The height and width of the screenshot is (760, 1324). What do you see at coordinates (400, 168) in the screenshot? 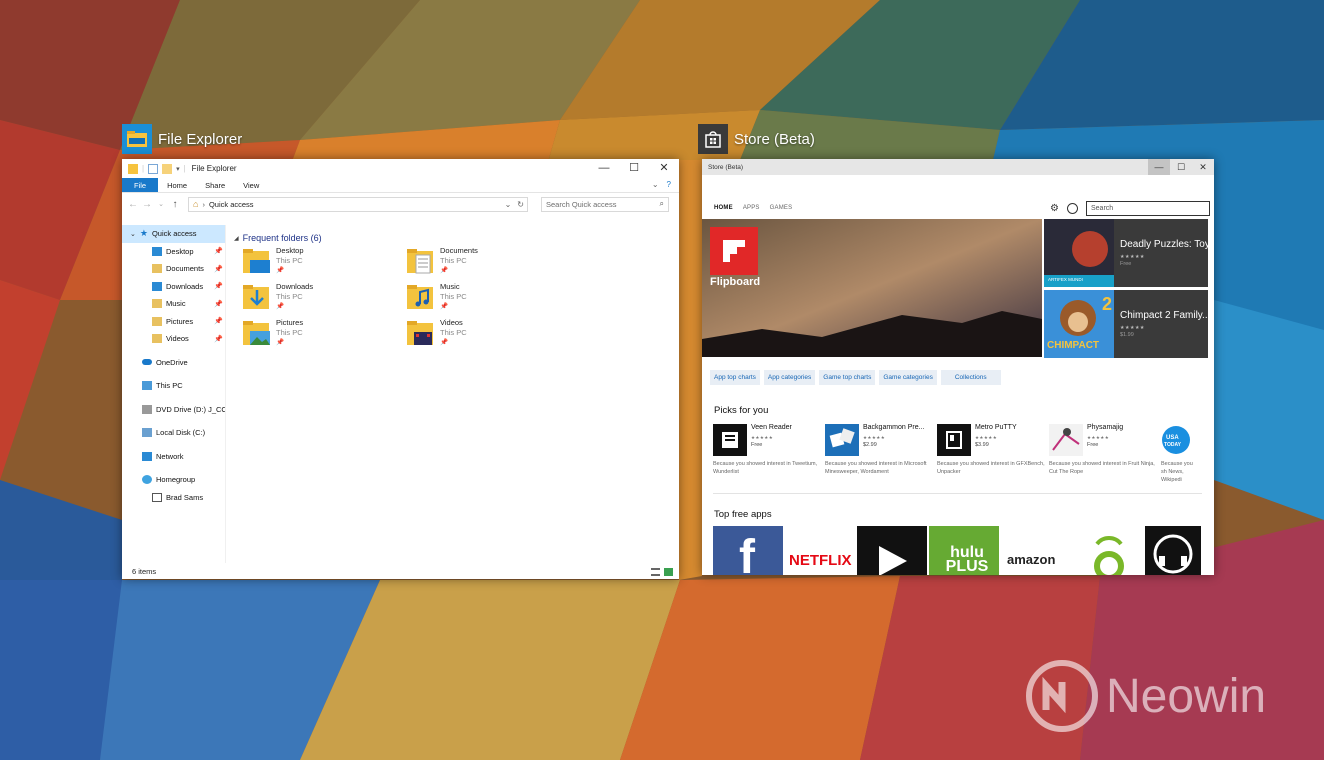
I see `explorer-titlebar: | ▾ | File Explorer — ☐ ✕` at bounding box center [400, 168].